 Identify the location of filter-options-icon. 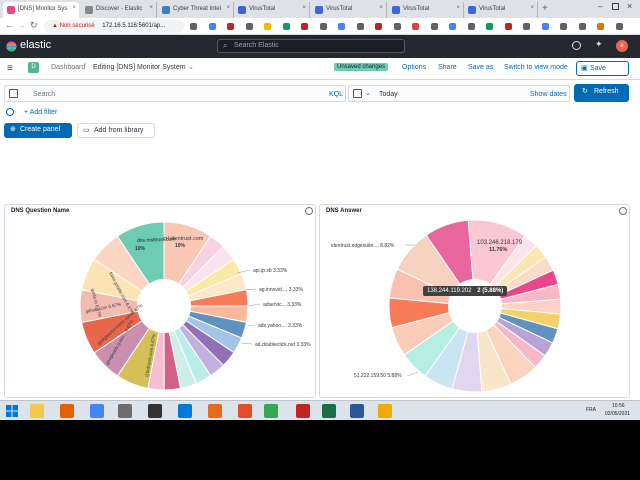
(10, 112).